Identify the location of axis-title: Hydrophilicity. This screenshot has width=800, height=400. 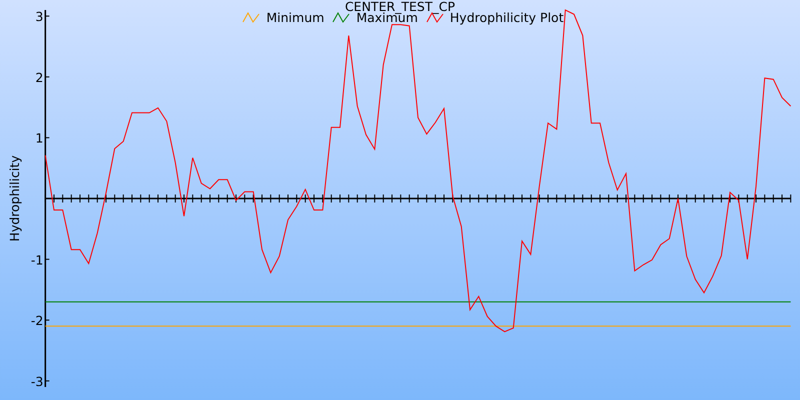
(14, 198).